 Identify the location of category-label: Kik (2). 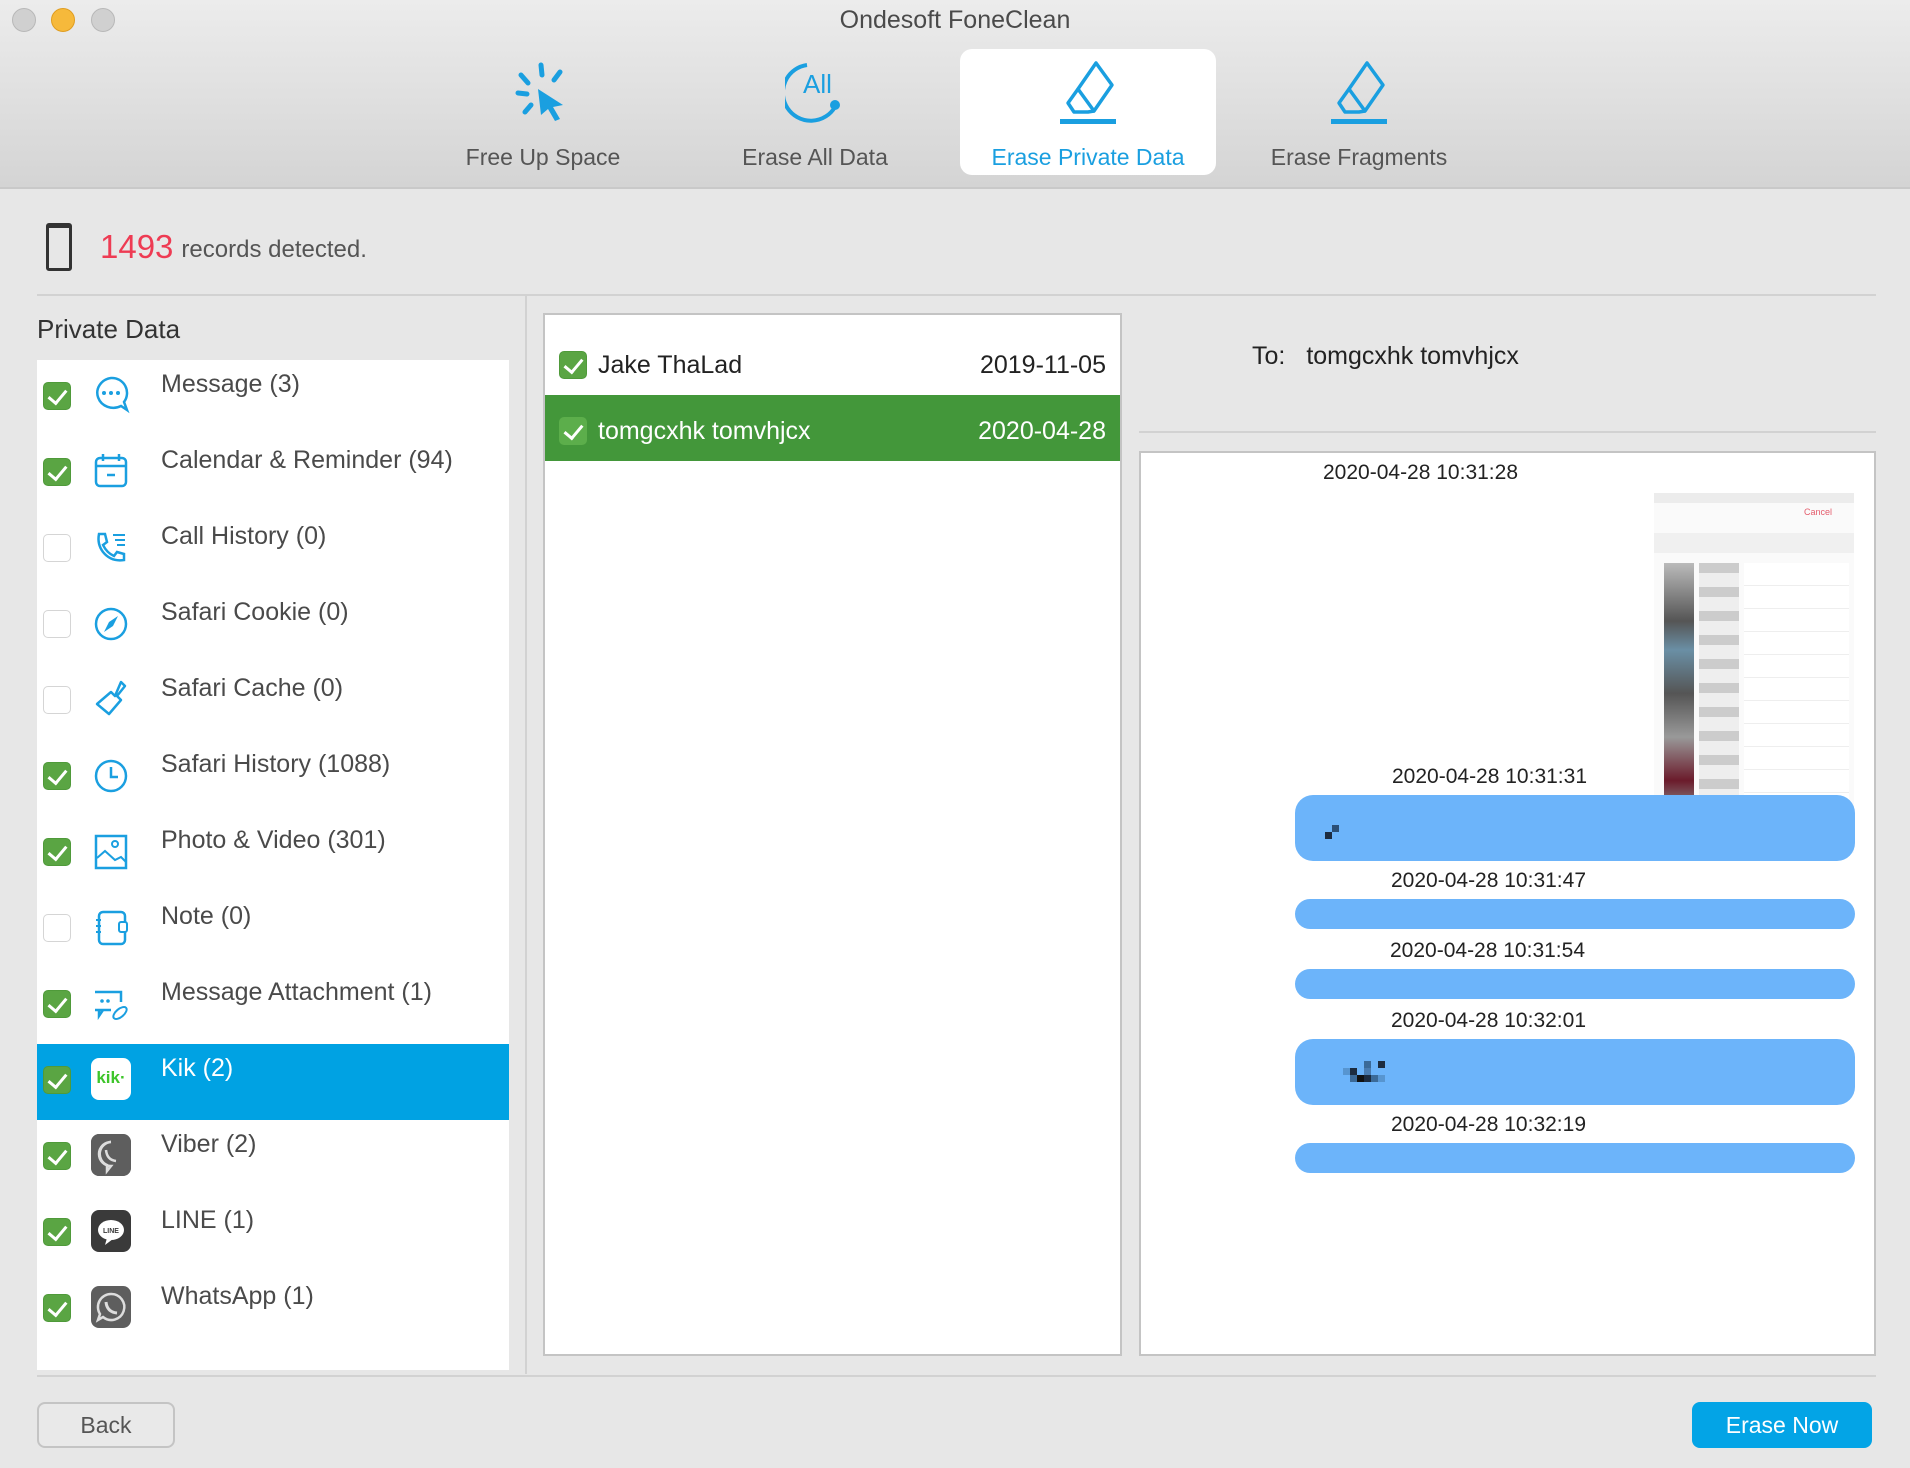
(197, 1068).